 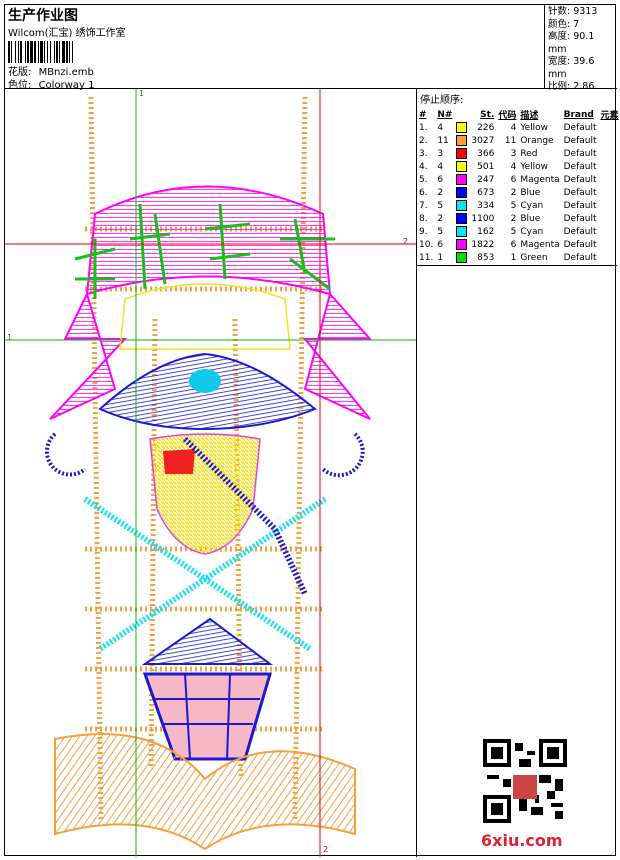 I want to click on row-needle: 1, so click(x=440, y=257).